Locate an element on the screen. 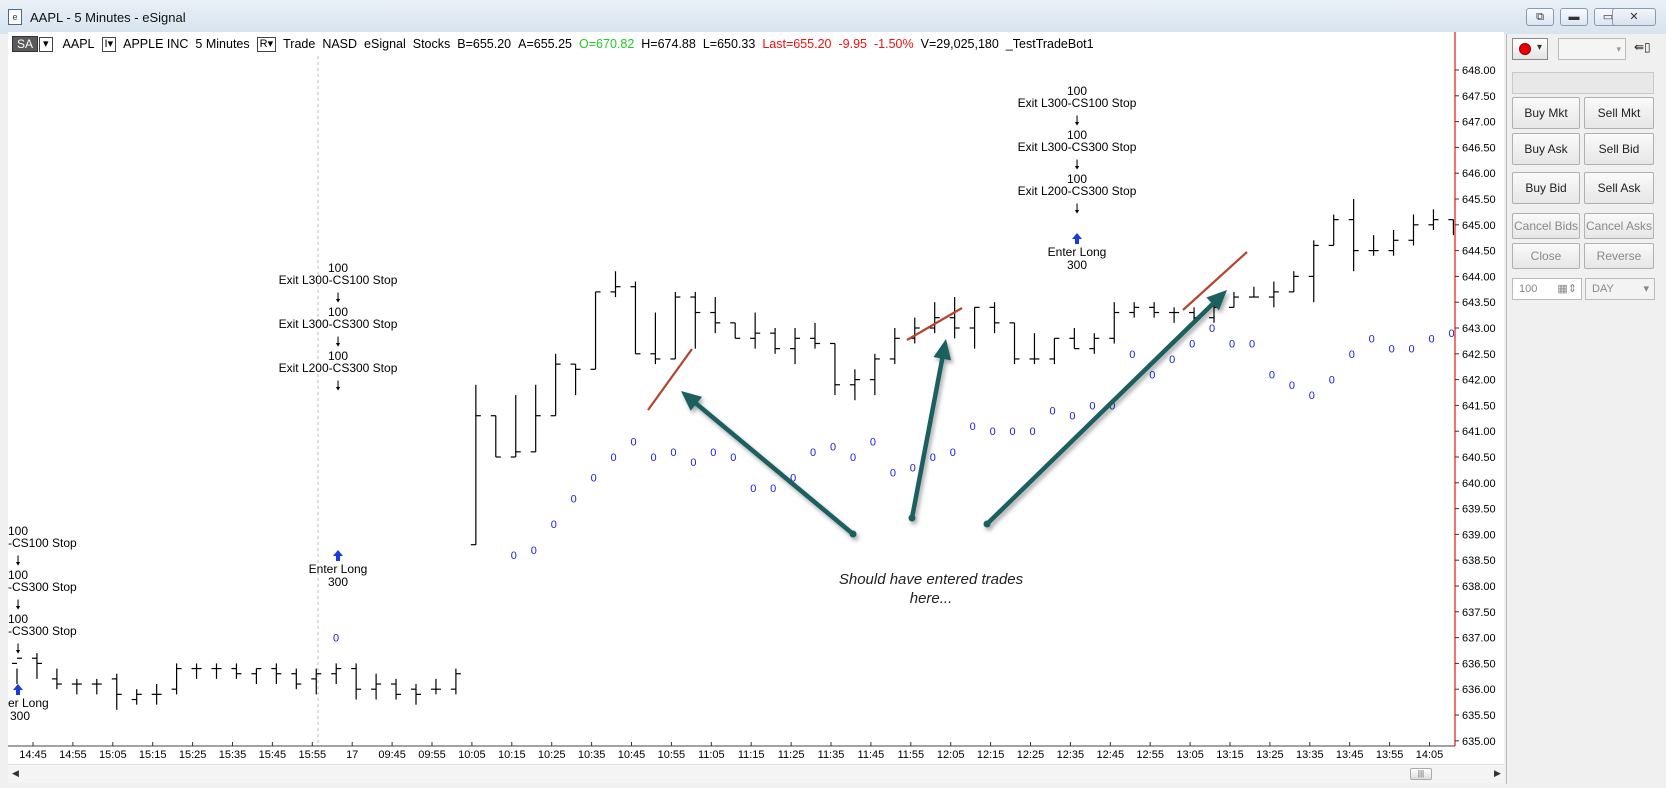 This screenshot has width=1666, height=788. price-tick-label: 635.00 is located at coordinates (1479, 742).